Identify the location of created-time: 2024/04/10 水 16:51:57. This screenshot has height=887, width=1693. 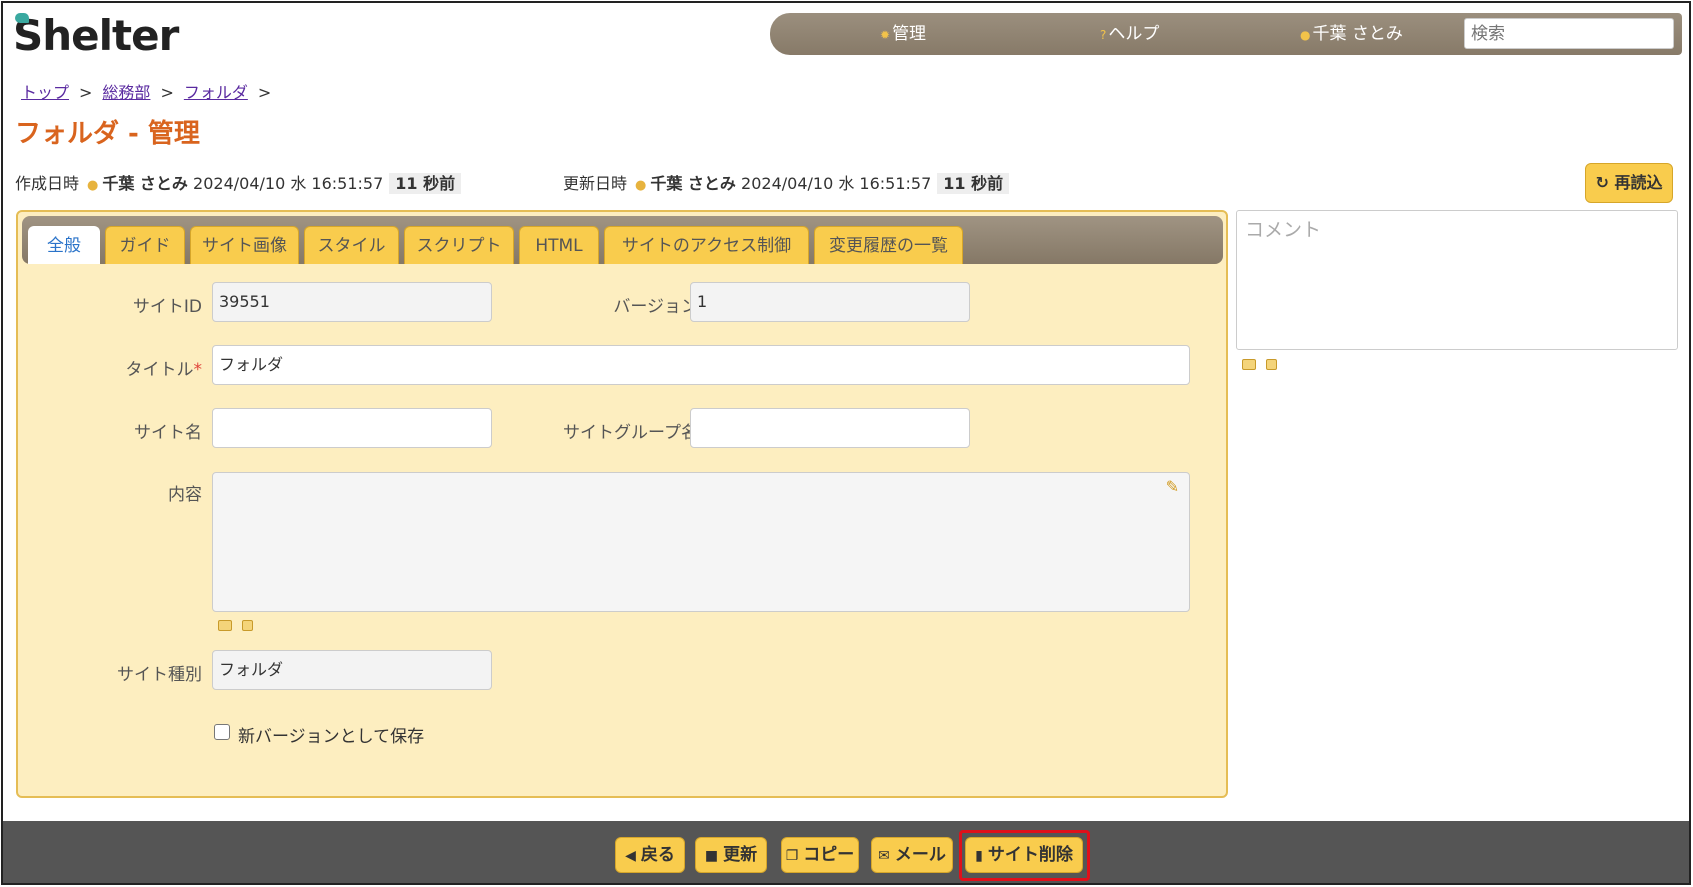
(288, 183).